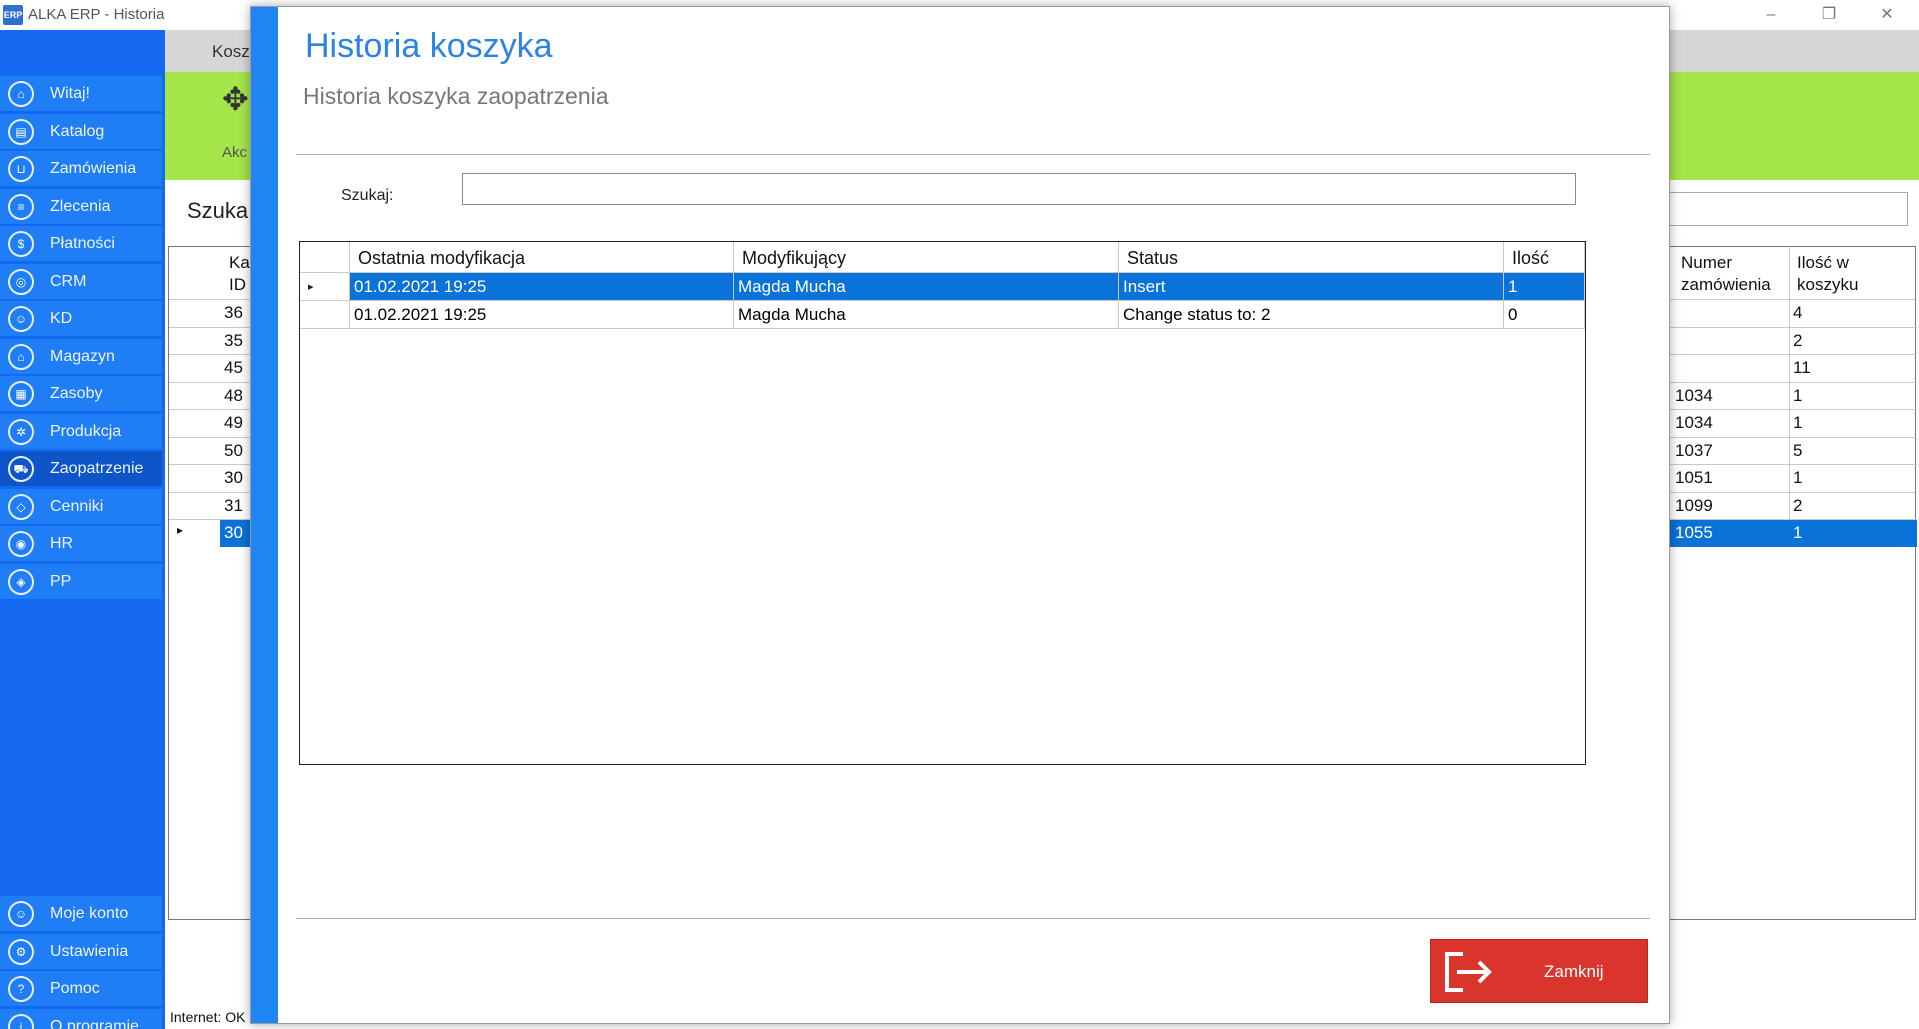 This screenshot has width=1919, height=1029. I want to click on table-cell: 1055, so click(1694, 533).